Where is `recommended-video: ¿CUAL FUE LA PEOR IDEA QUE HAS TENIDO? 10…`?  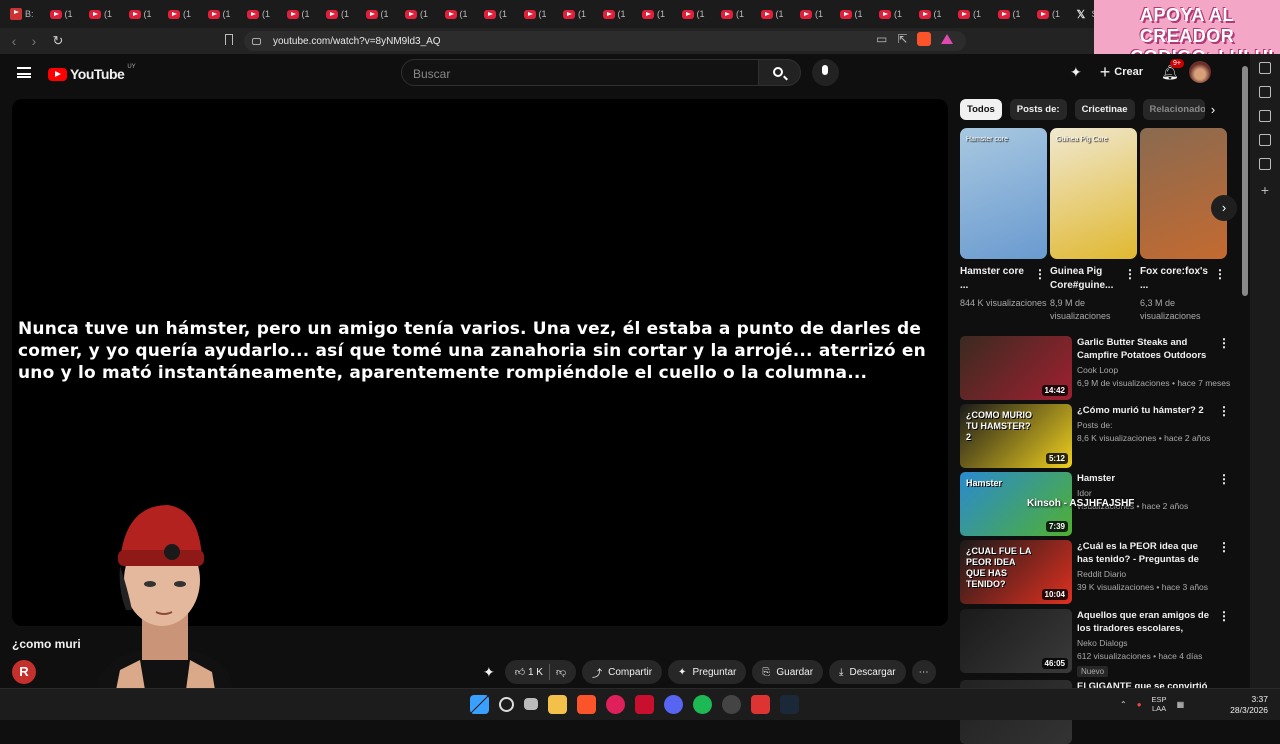
recommended-video: ¿CUAL FUE LA PEOR IDEA QUE HAS TENIDO? 10… is located at coordinates (1095, 572).